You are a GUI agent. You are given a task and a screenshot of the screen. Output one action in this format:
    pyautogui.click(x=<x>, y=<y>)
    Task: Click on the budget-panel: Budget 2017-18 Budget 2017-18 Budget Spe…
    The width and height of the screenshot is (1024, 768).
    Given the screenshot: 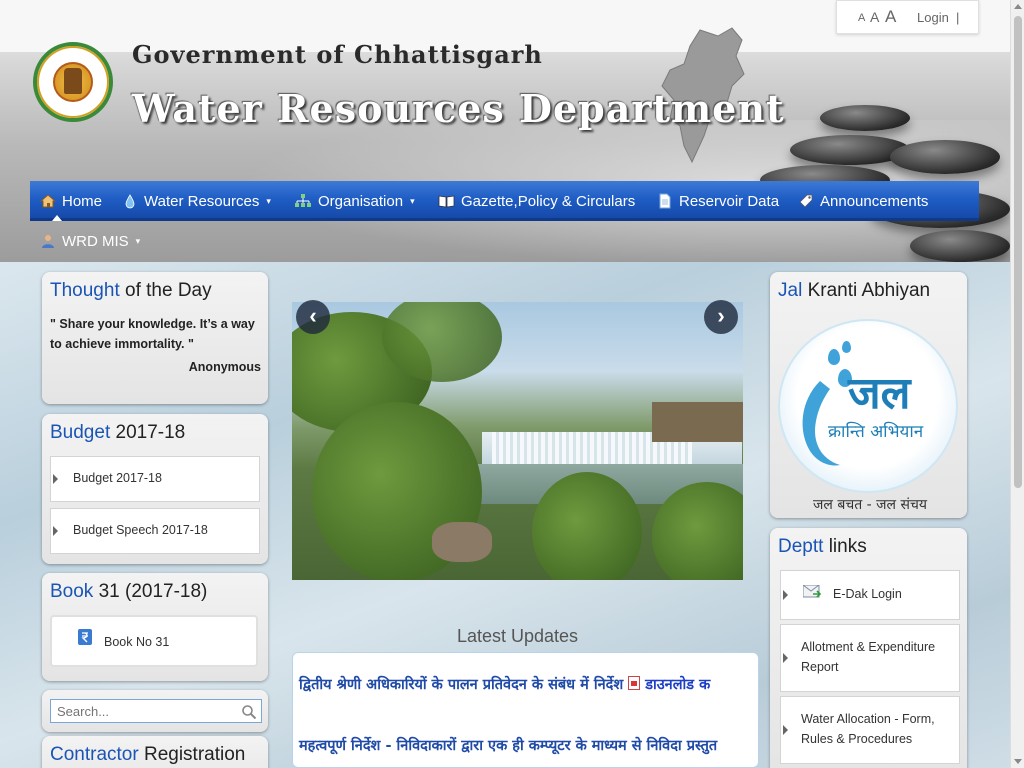 What is the action you would take?
    pyautogui.click(x=155, y=489)
    